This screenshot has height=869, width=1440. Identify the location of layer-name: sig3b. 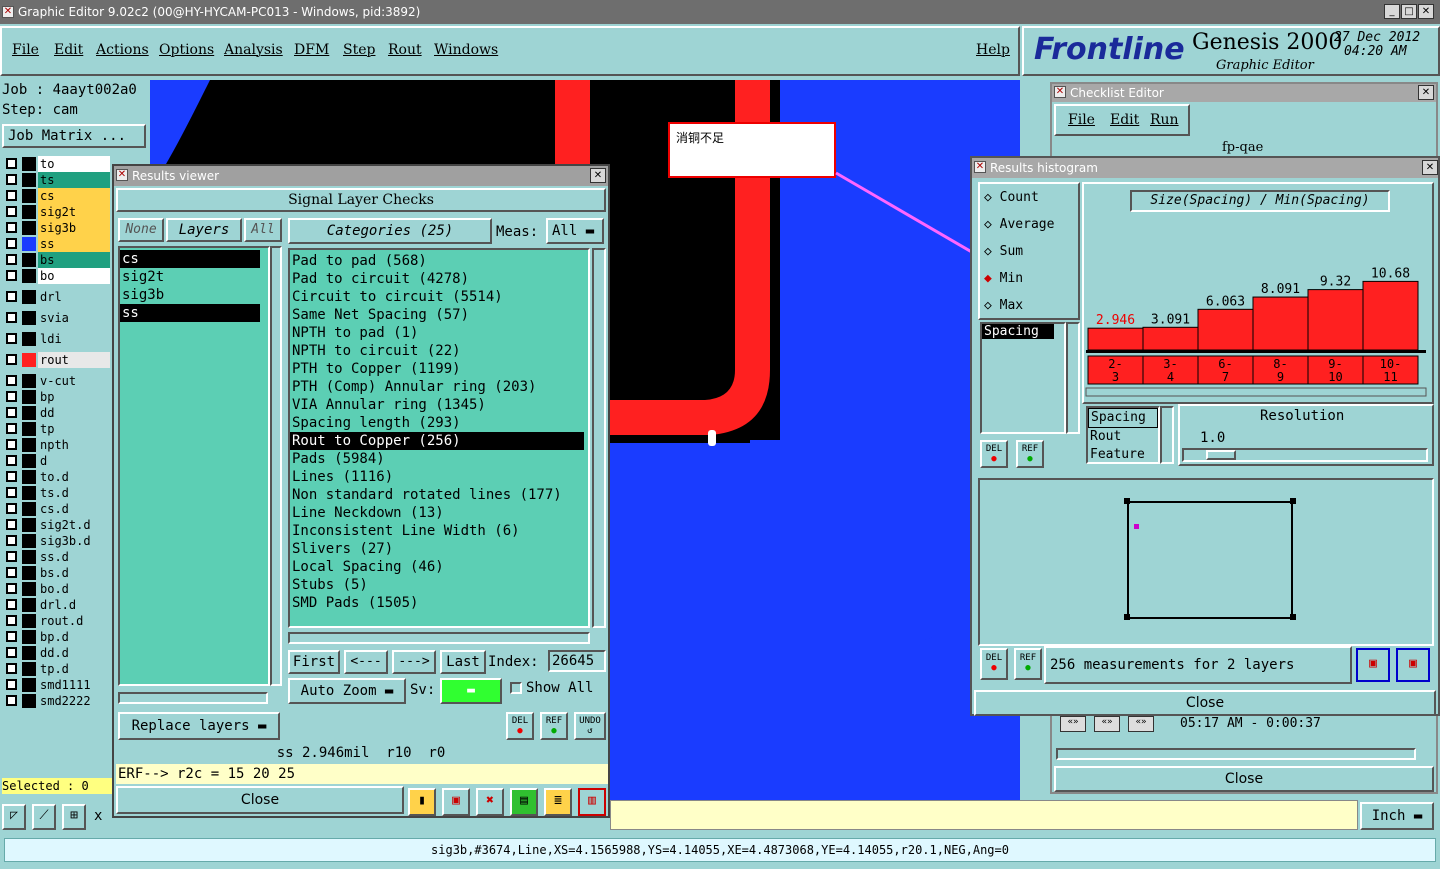
(74, 228).